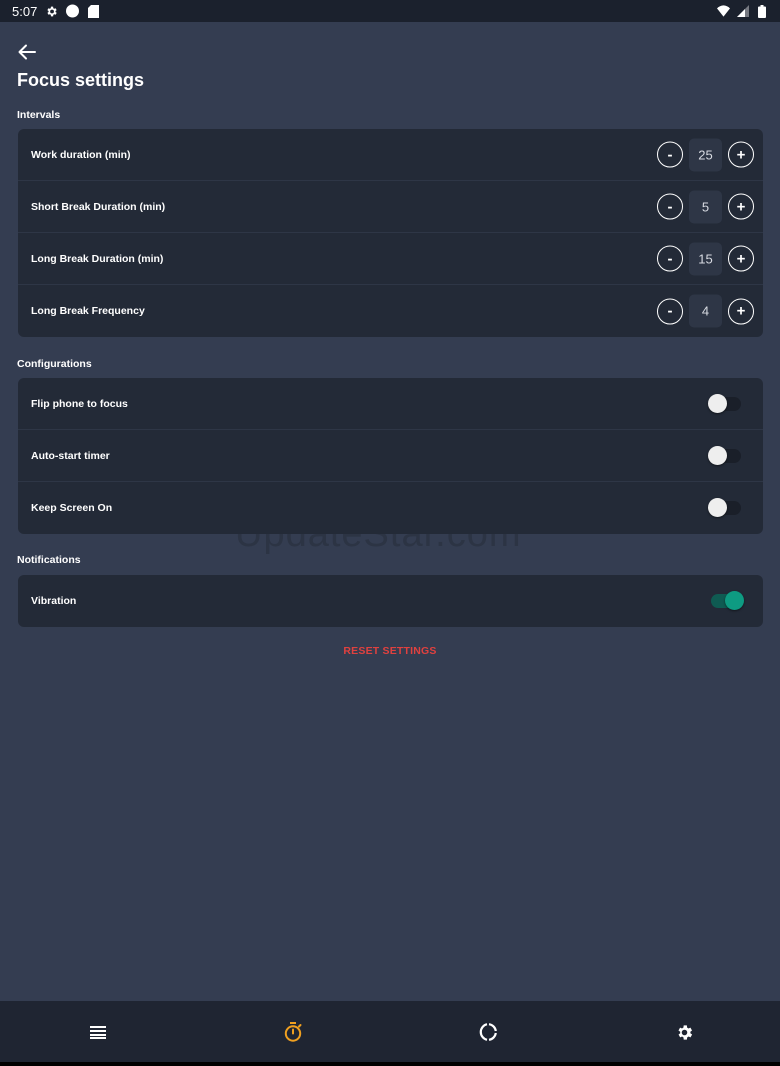 The image size is (780, 1066). What do you see at coordinates (39, 115) in the screenshot?
I see `section-intervals-label: Intervals` at bounding box center [39, 115].